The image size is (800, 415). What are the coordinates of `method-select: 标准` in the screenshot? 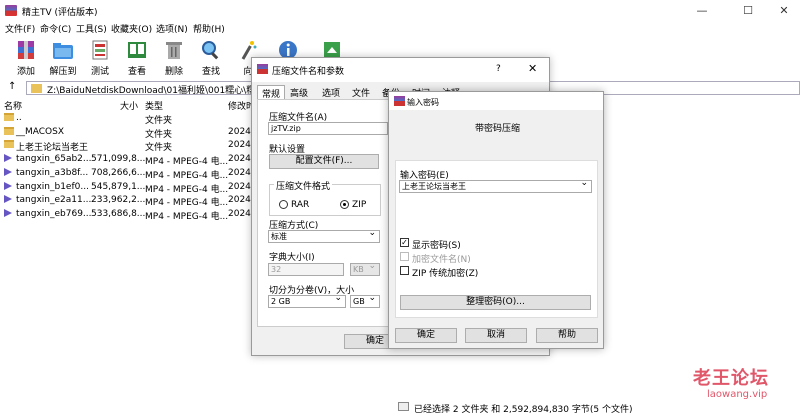 It's located at (324, 235).